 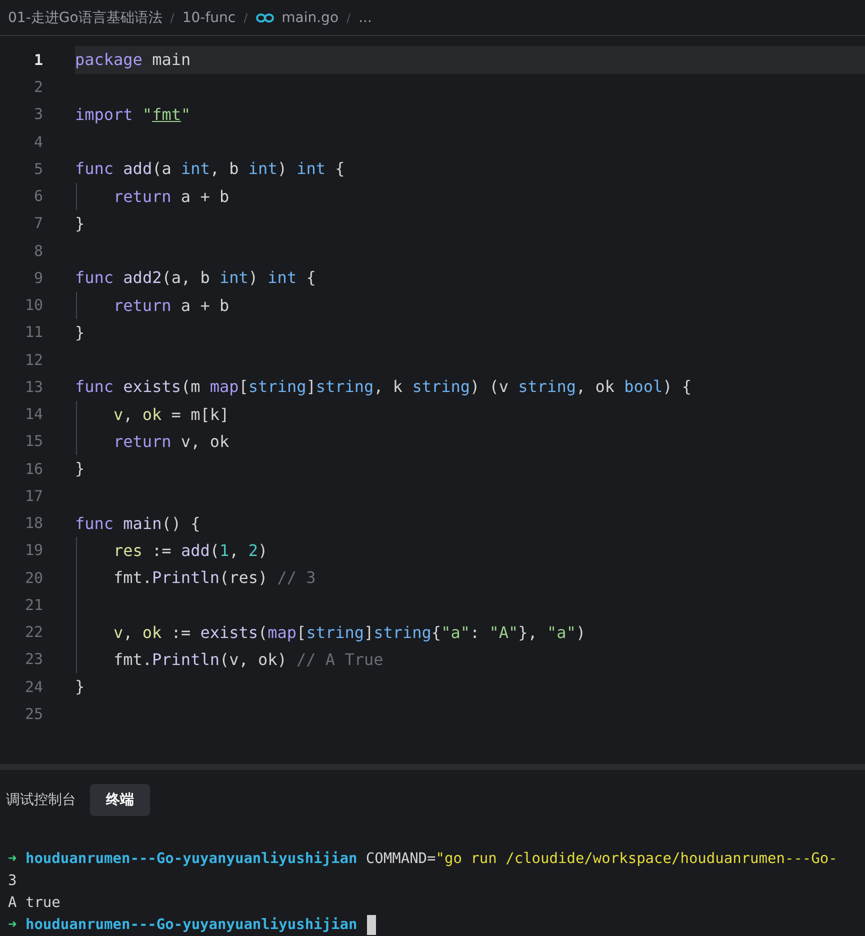 What do you see at coordinates (85, 17) in the screenshot?
I see `breadcrumb-item: 01-走进Go语言基础语法` at bounding box center [85, 17].